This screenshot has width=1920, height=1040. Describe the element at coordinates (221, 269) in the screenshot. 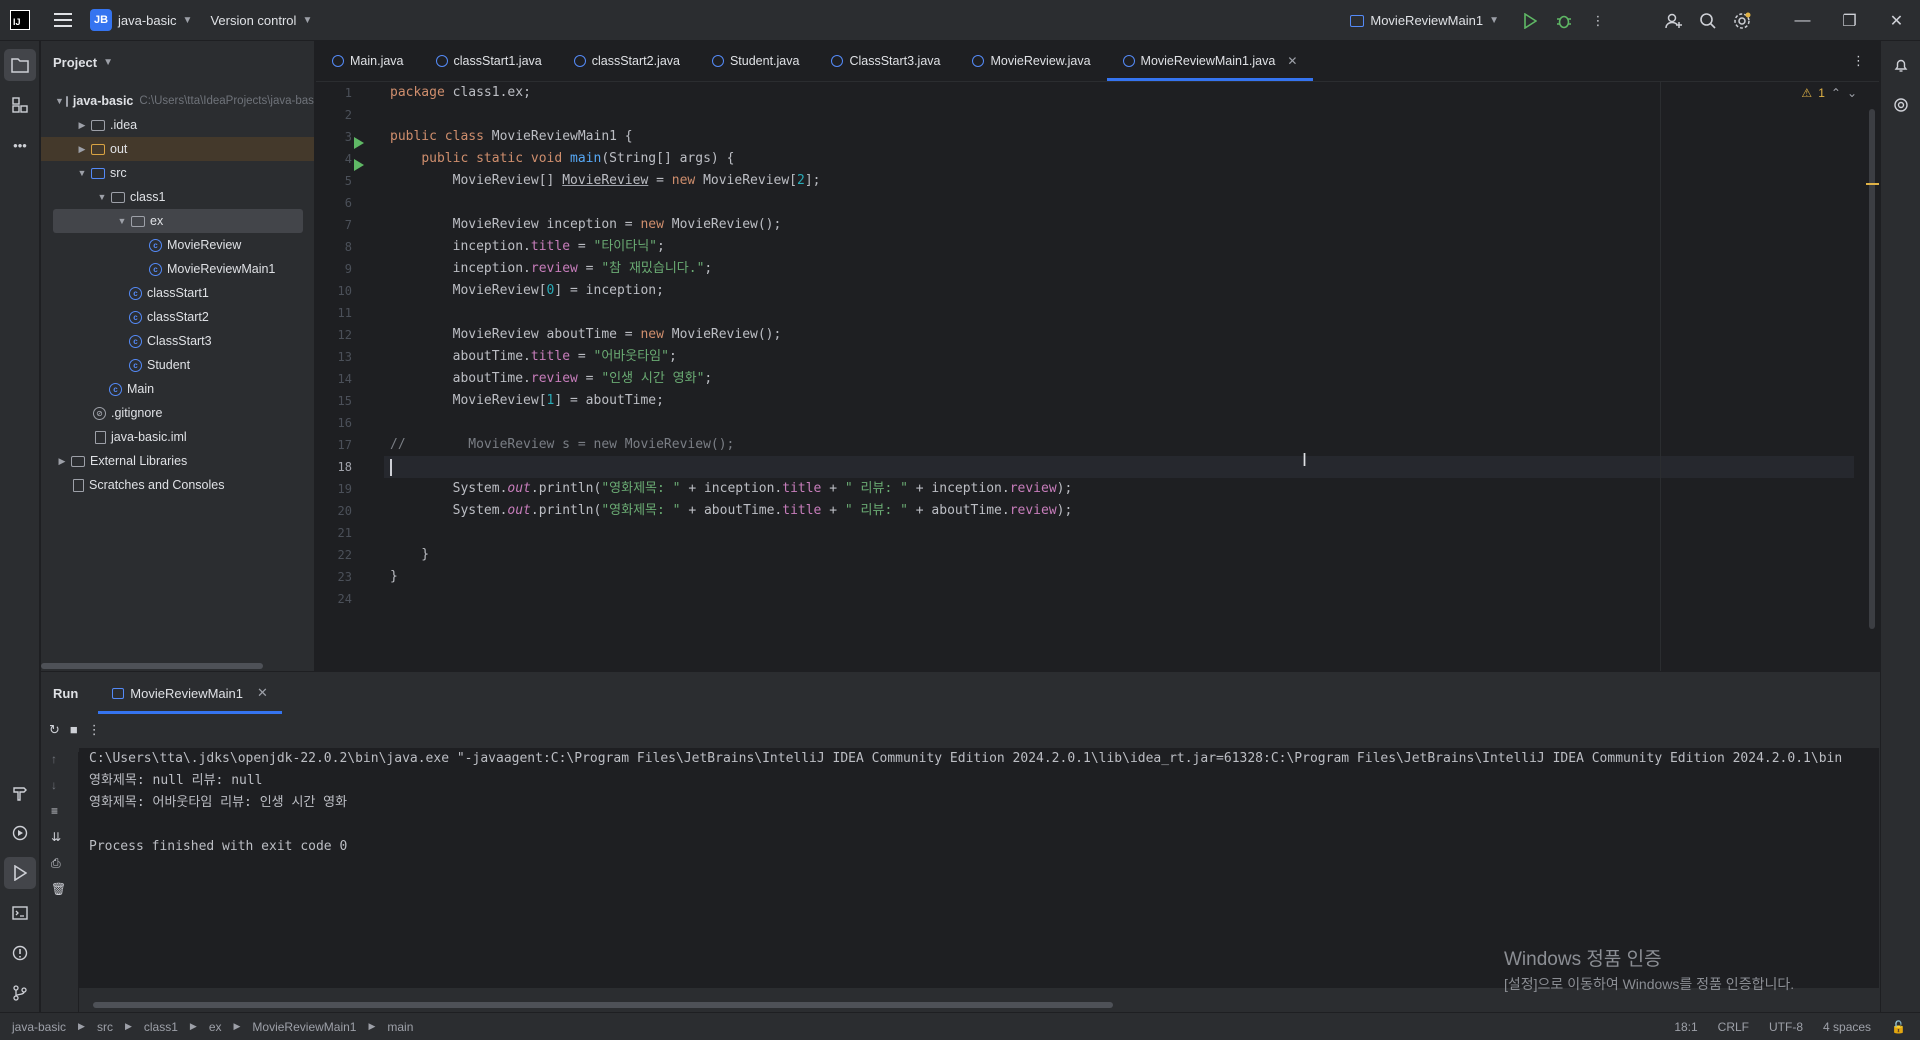

I see `tree-item-label: MovieReviewMain1` at that location.